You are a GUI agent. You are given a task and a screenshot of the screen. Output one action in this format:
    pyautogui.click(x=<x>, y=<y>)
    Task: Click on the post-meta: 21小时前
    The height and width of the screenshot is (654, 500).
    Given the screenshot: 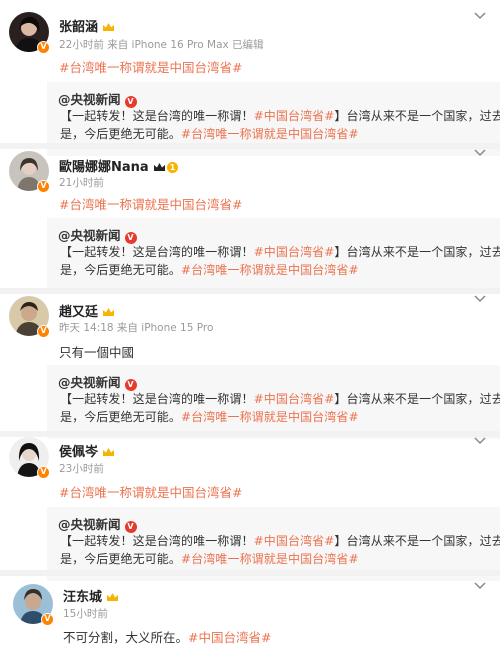 What is the action you would take?
    pyautogui.click(x=81, y=183)
    